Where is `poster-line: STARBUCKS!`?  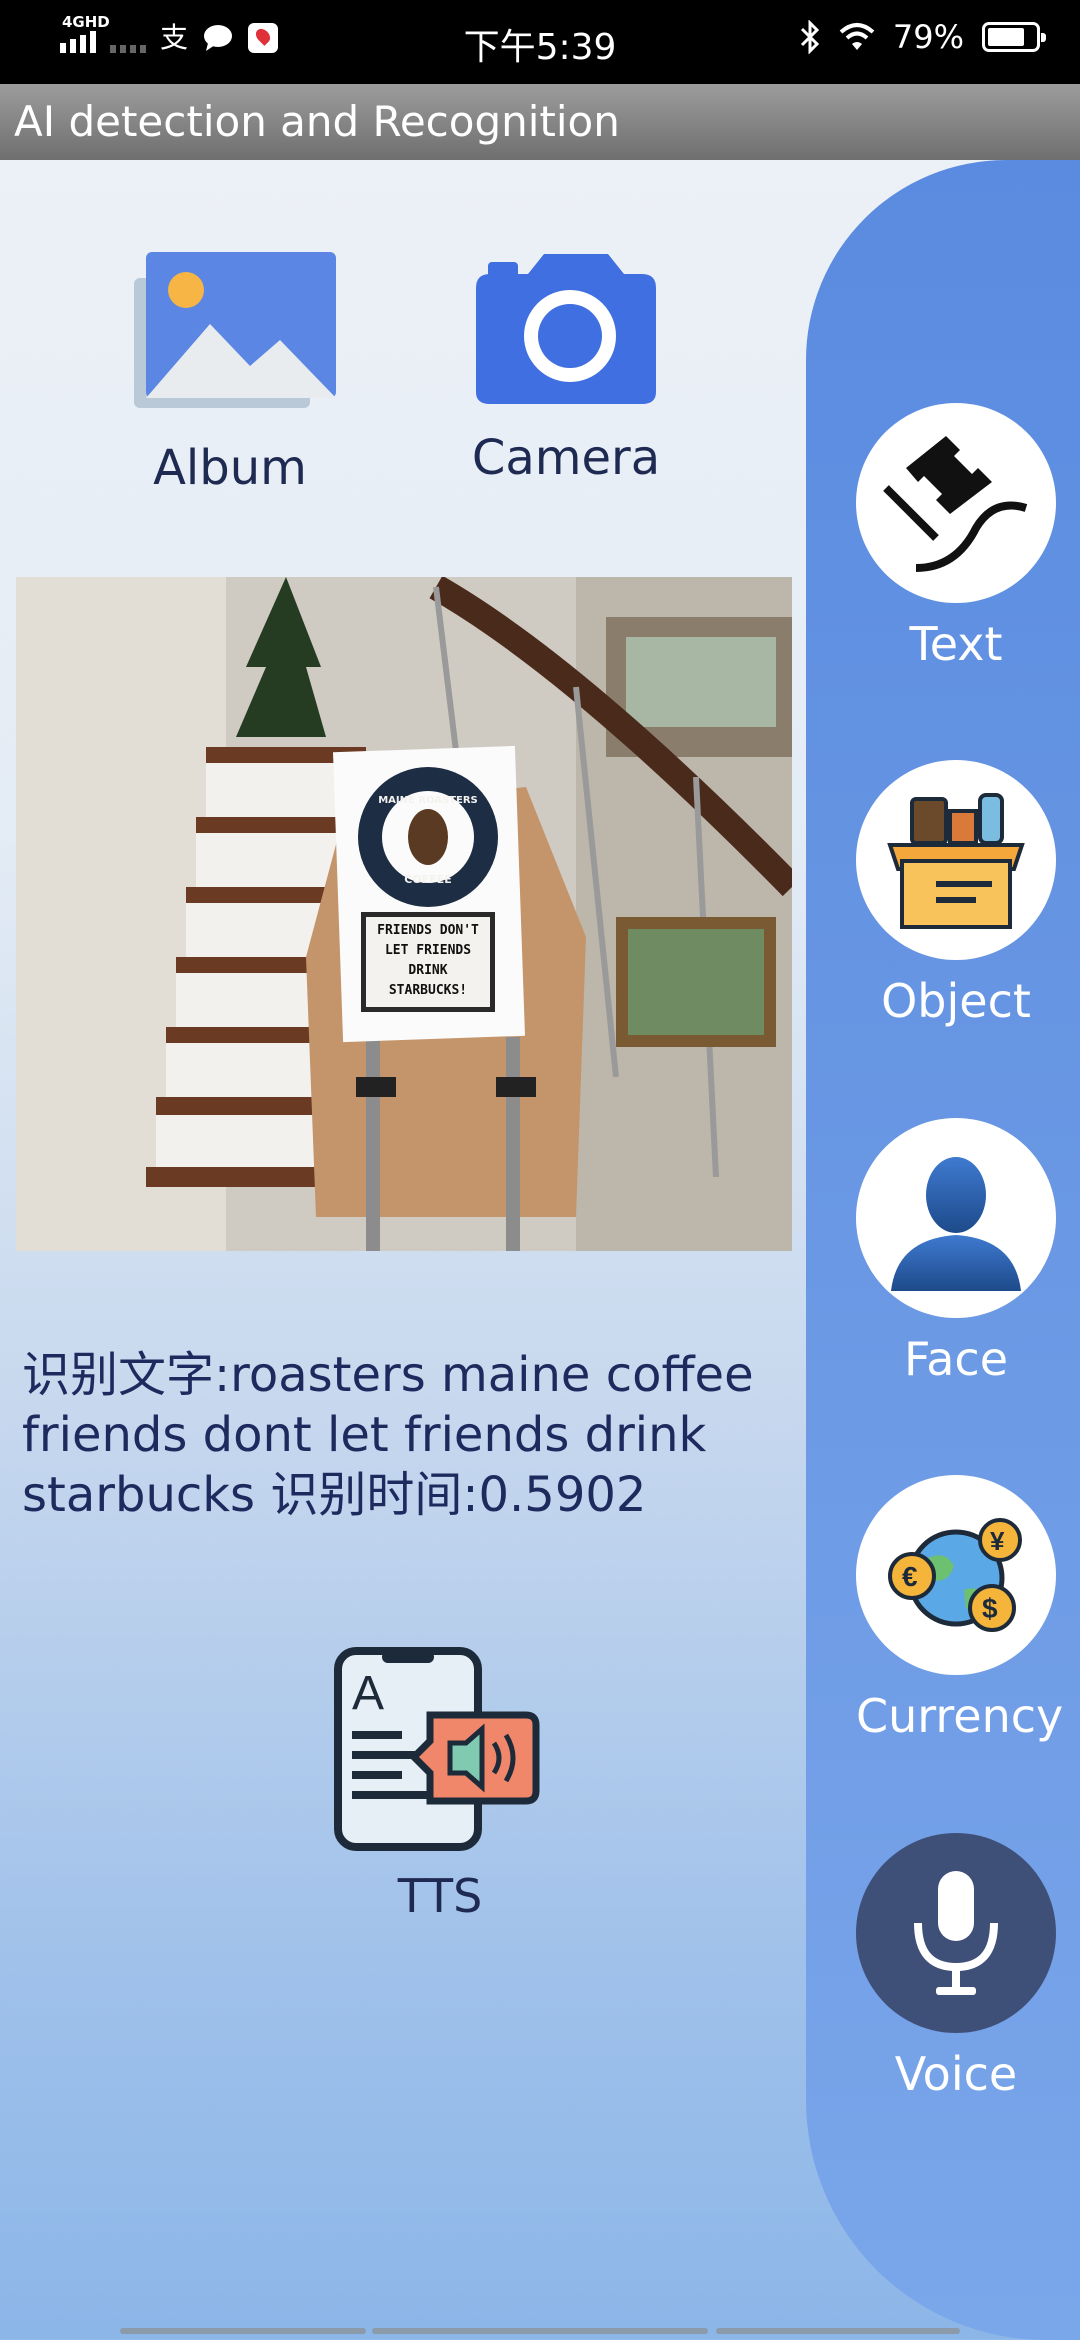 poster-line: STARBUCKS! is located at coordinates (428, 990).